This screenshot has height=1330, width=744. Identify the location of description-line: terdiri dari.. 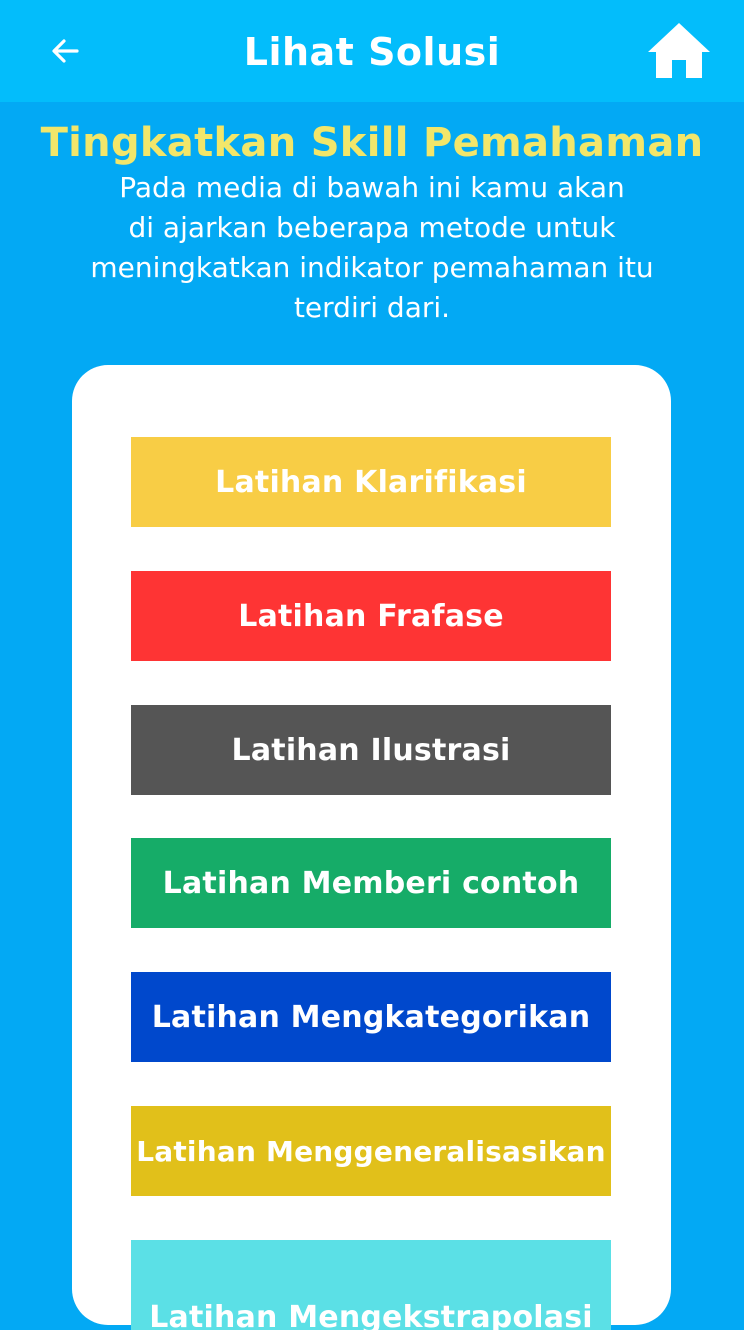
(372, 308).